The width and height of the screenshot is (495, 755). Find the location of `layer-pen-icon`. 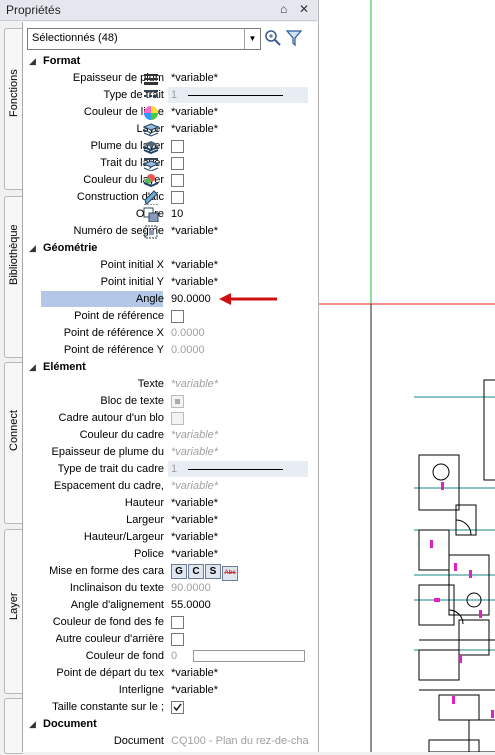

layer-pen-icon is located at coordinates (151, 147).